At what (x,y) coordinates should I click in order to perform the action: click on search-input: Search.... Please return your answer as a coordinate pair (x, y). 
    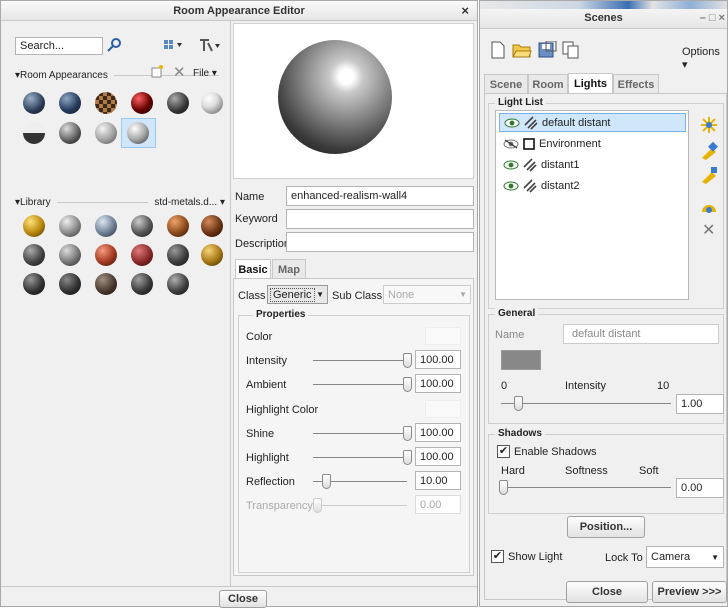
    Looking at the image, I should click on (59, 46).